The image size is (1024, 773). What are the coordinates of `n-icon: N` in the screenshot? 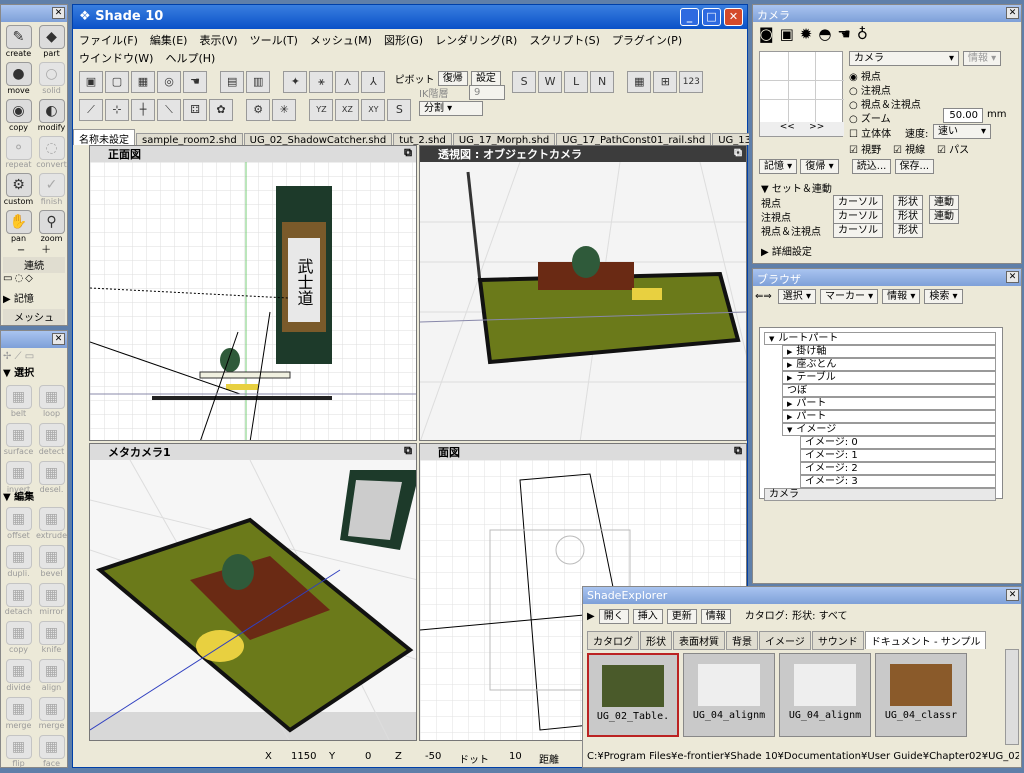 It's located at (602, 82).